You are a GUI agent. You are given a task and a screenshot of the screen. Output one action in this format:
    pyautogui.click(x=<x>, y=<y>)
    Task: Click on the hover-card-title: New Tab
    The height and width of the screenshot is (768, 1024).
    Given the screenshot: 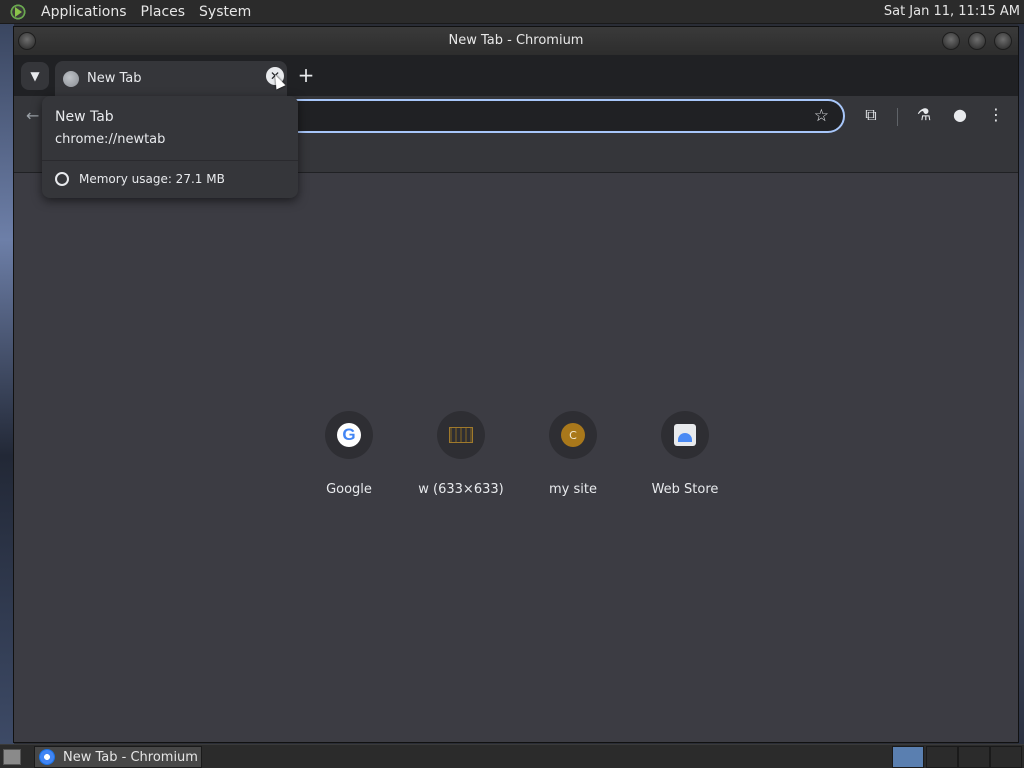 What is the action you would take?
    pyautogui.click(x=84, y=117)
    